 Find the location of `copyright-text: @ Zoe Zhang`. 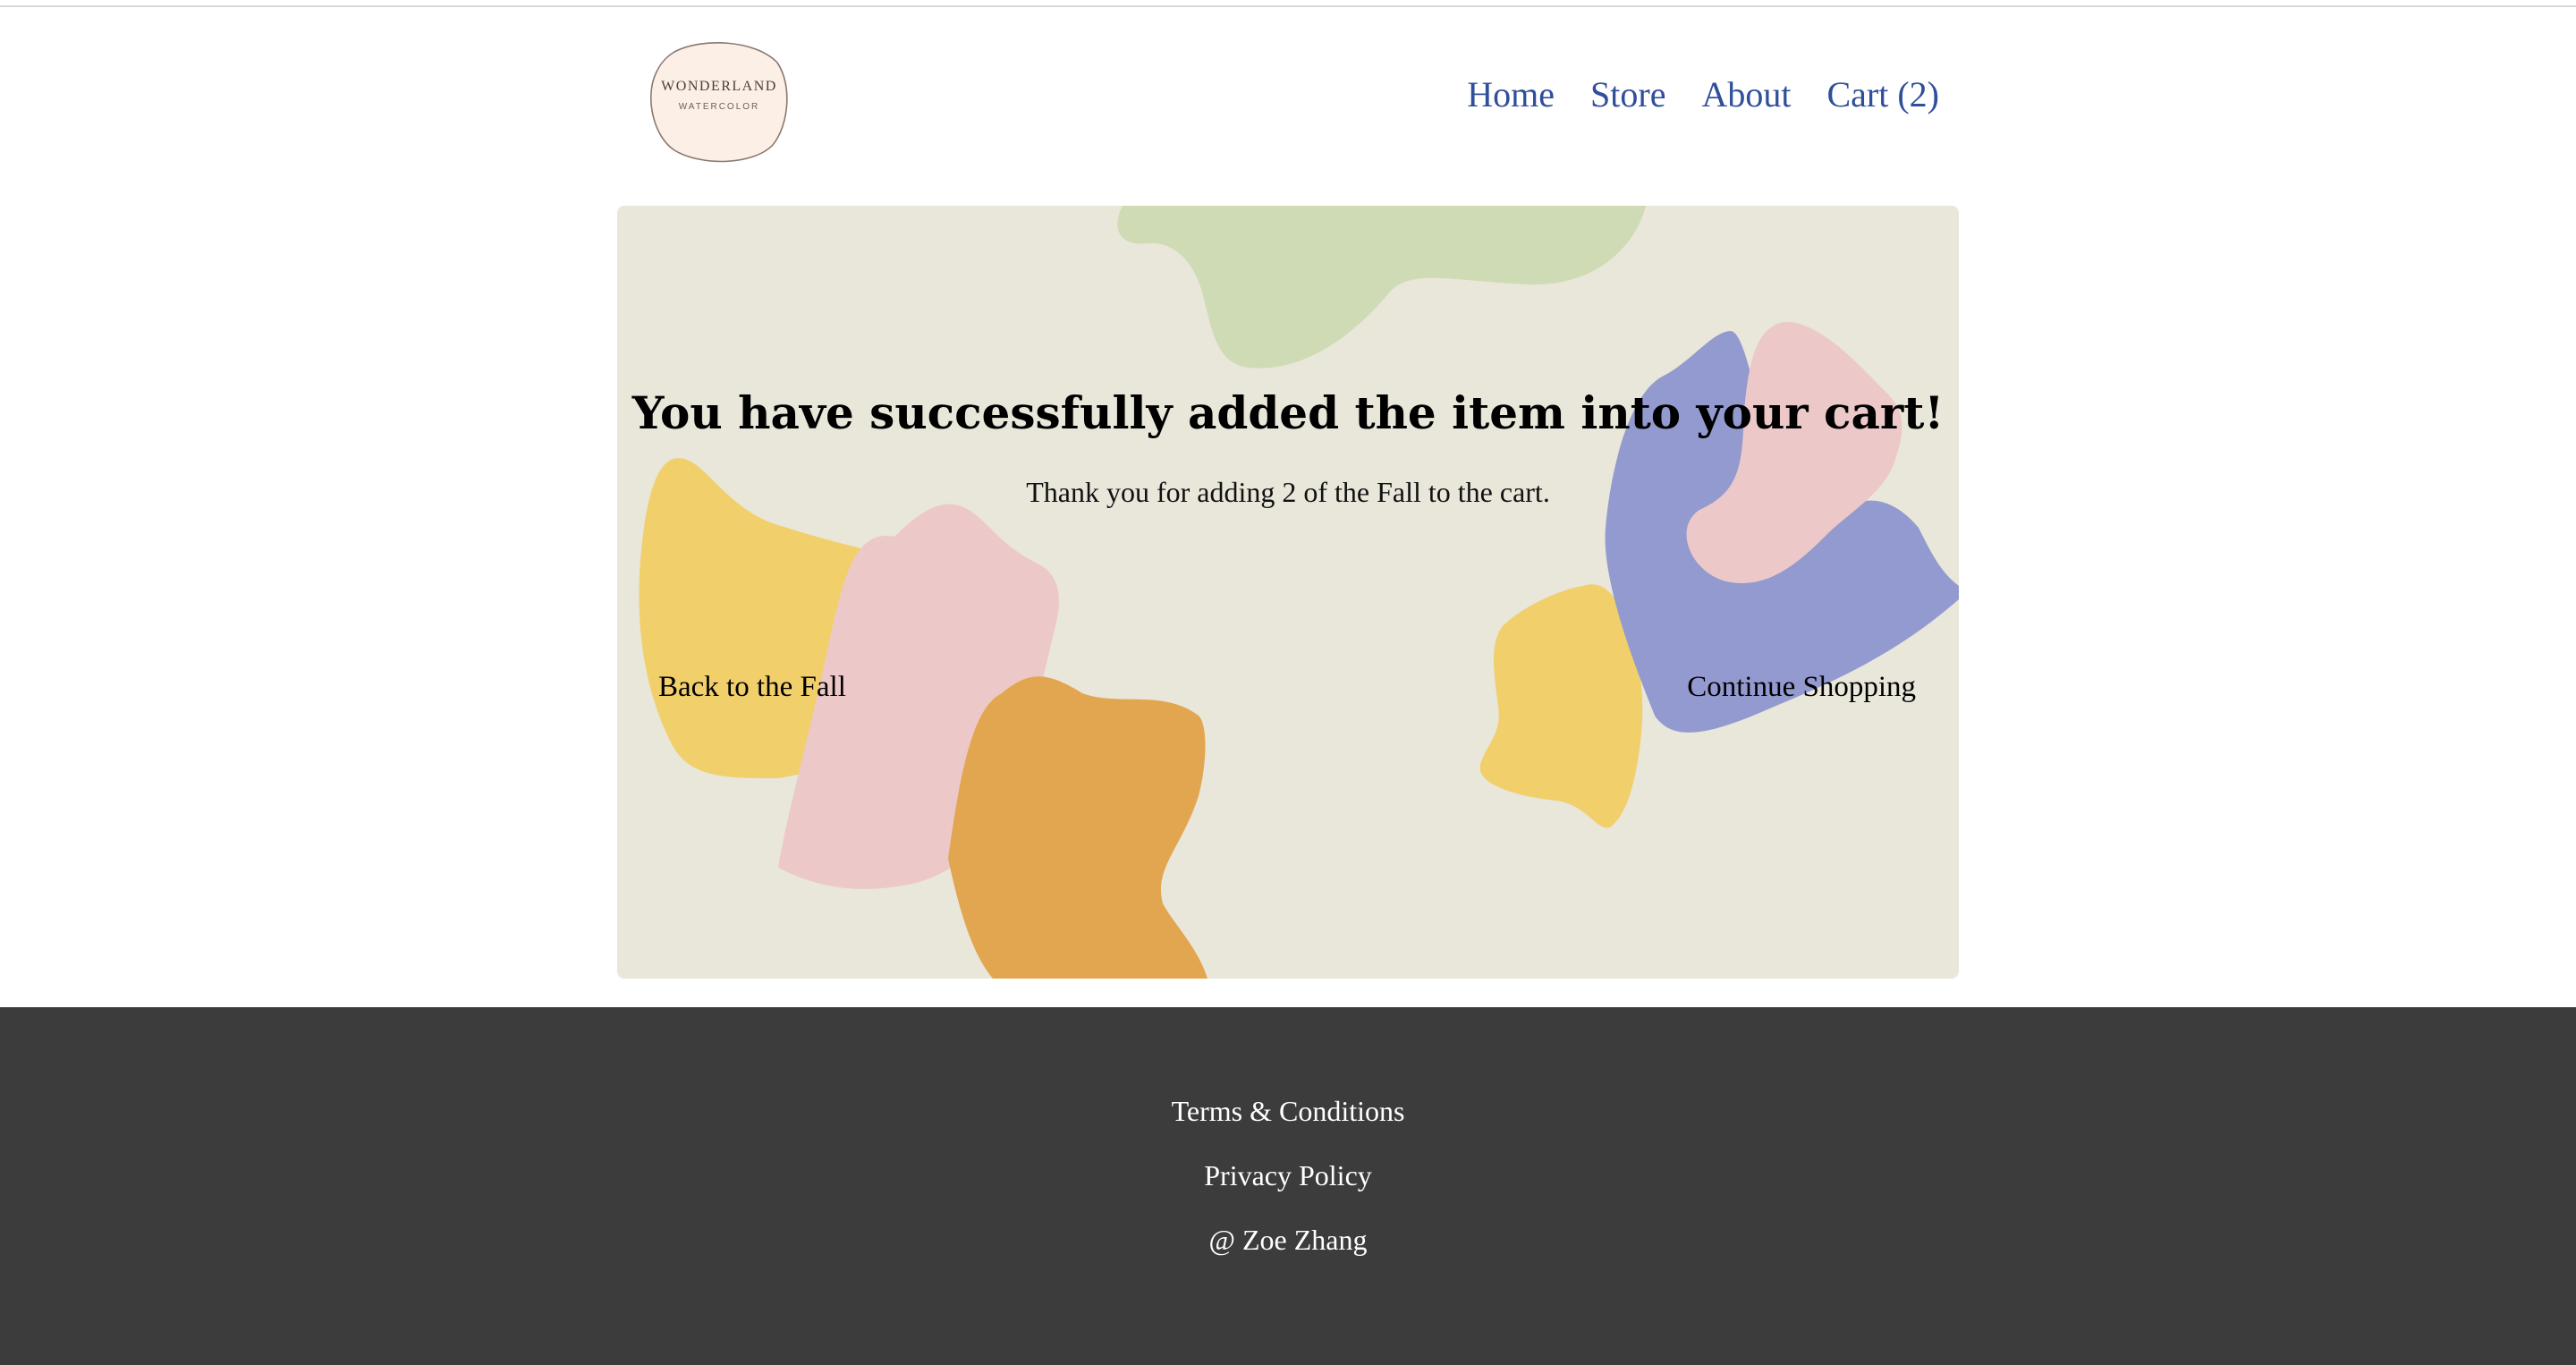

copyright-text: @ Zoe Zhang is located at coordinates (1288, 1240).